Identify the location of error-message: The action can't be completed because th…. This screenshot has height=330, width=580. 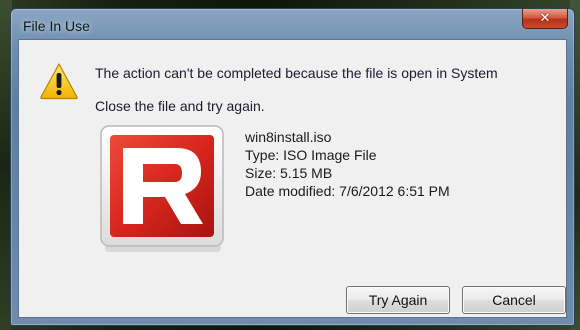
(296, 73).